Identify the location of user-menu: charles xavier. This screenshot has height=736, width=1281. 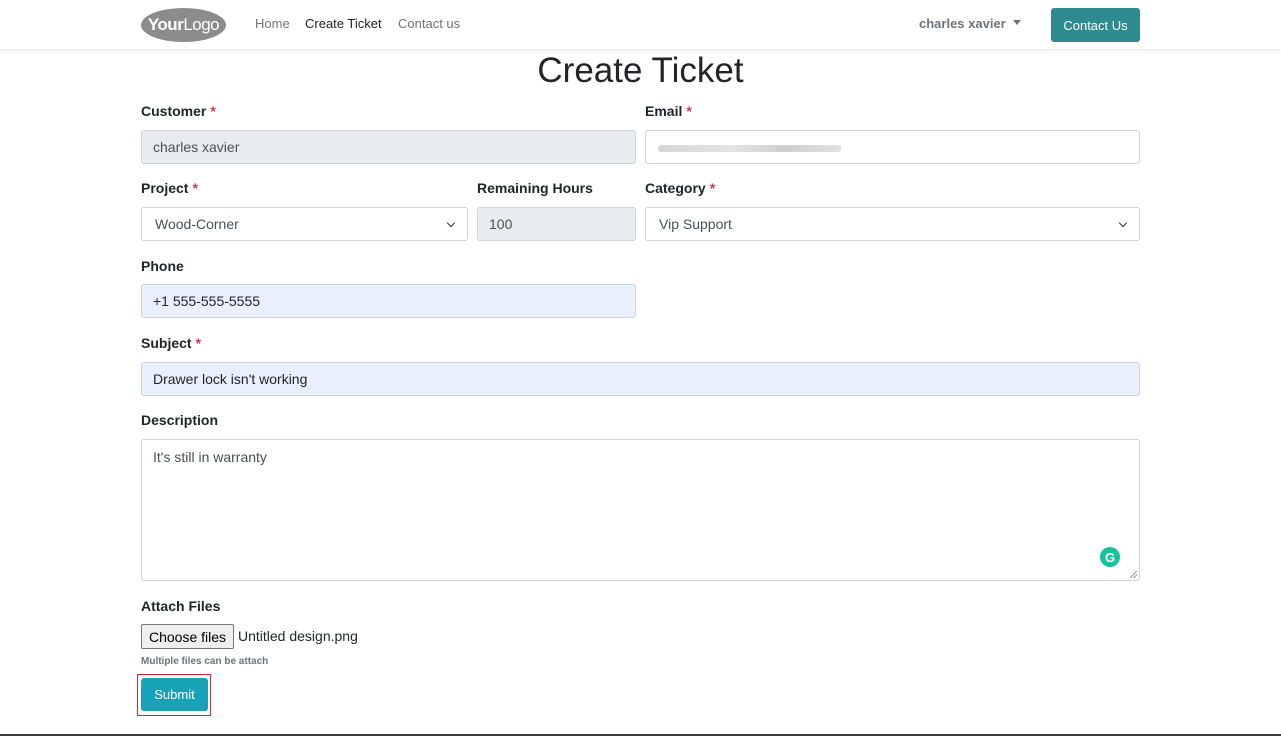
(970, 23).